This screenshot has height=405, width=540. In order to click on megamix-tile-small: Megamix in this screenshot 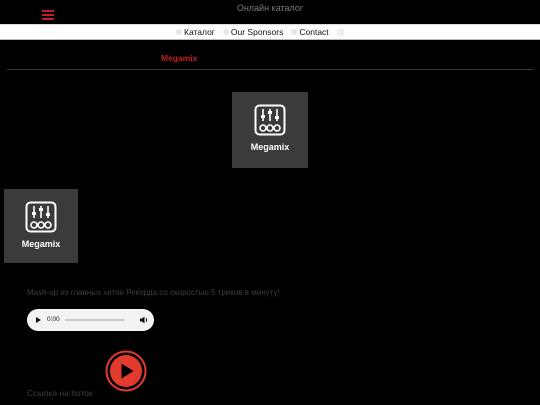, I will do `click(41, 226)`.